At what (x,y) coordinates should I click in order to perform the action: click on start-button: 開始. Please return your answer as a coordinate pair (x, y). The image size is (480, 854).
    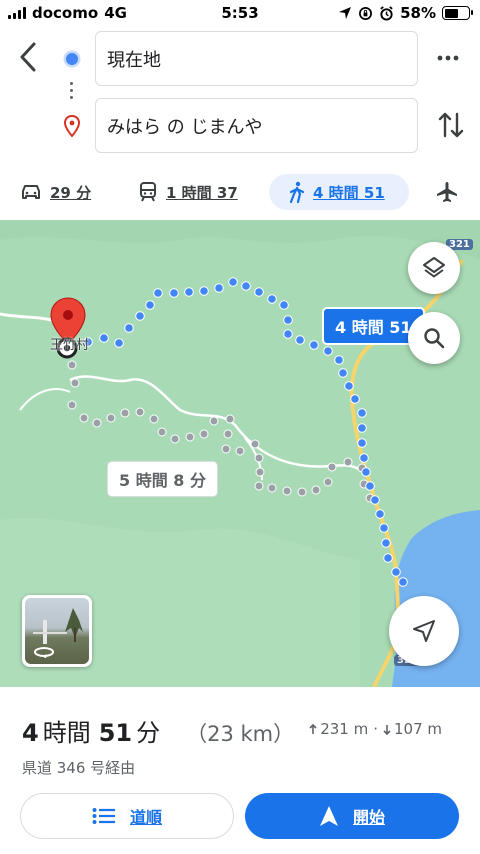
    Looking at the image, I should click on (352, 816).